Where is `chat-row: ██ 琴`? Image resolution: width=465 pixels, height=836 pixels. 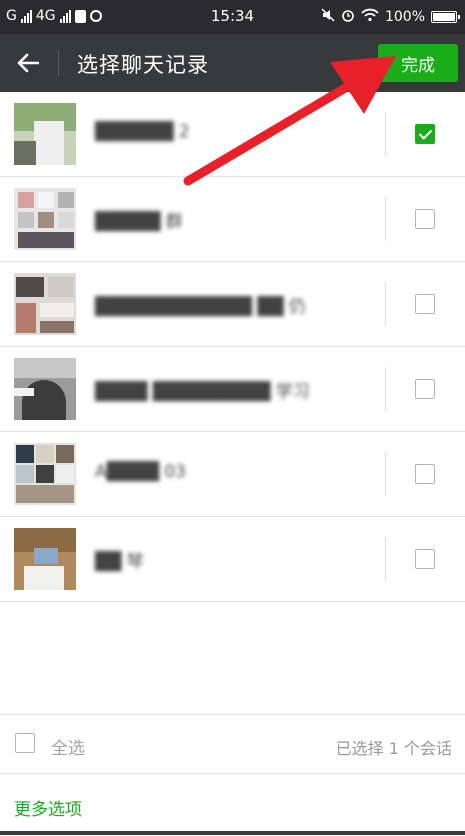
chat-row: ██ 琴 is located at coordinates (232, 559).